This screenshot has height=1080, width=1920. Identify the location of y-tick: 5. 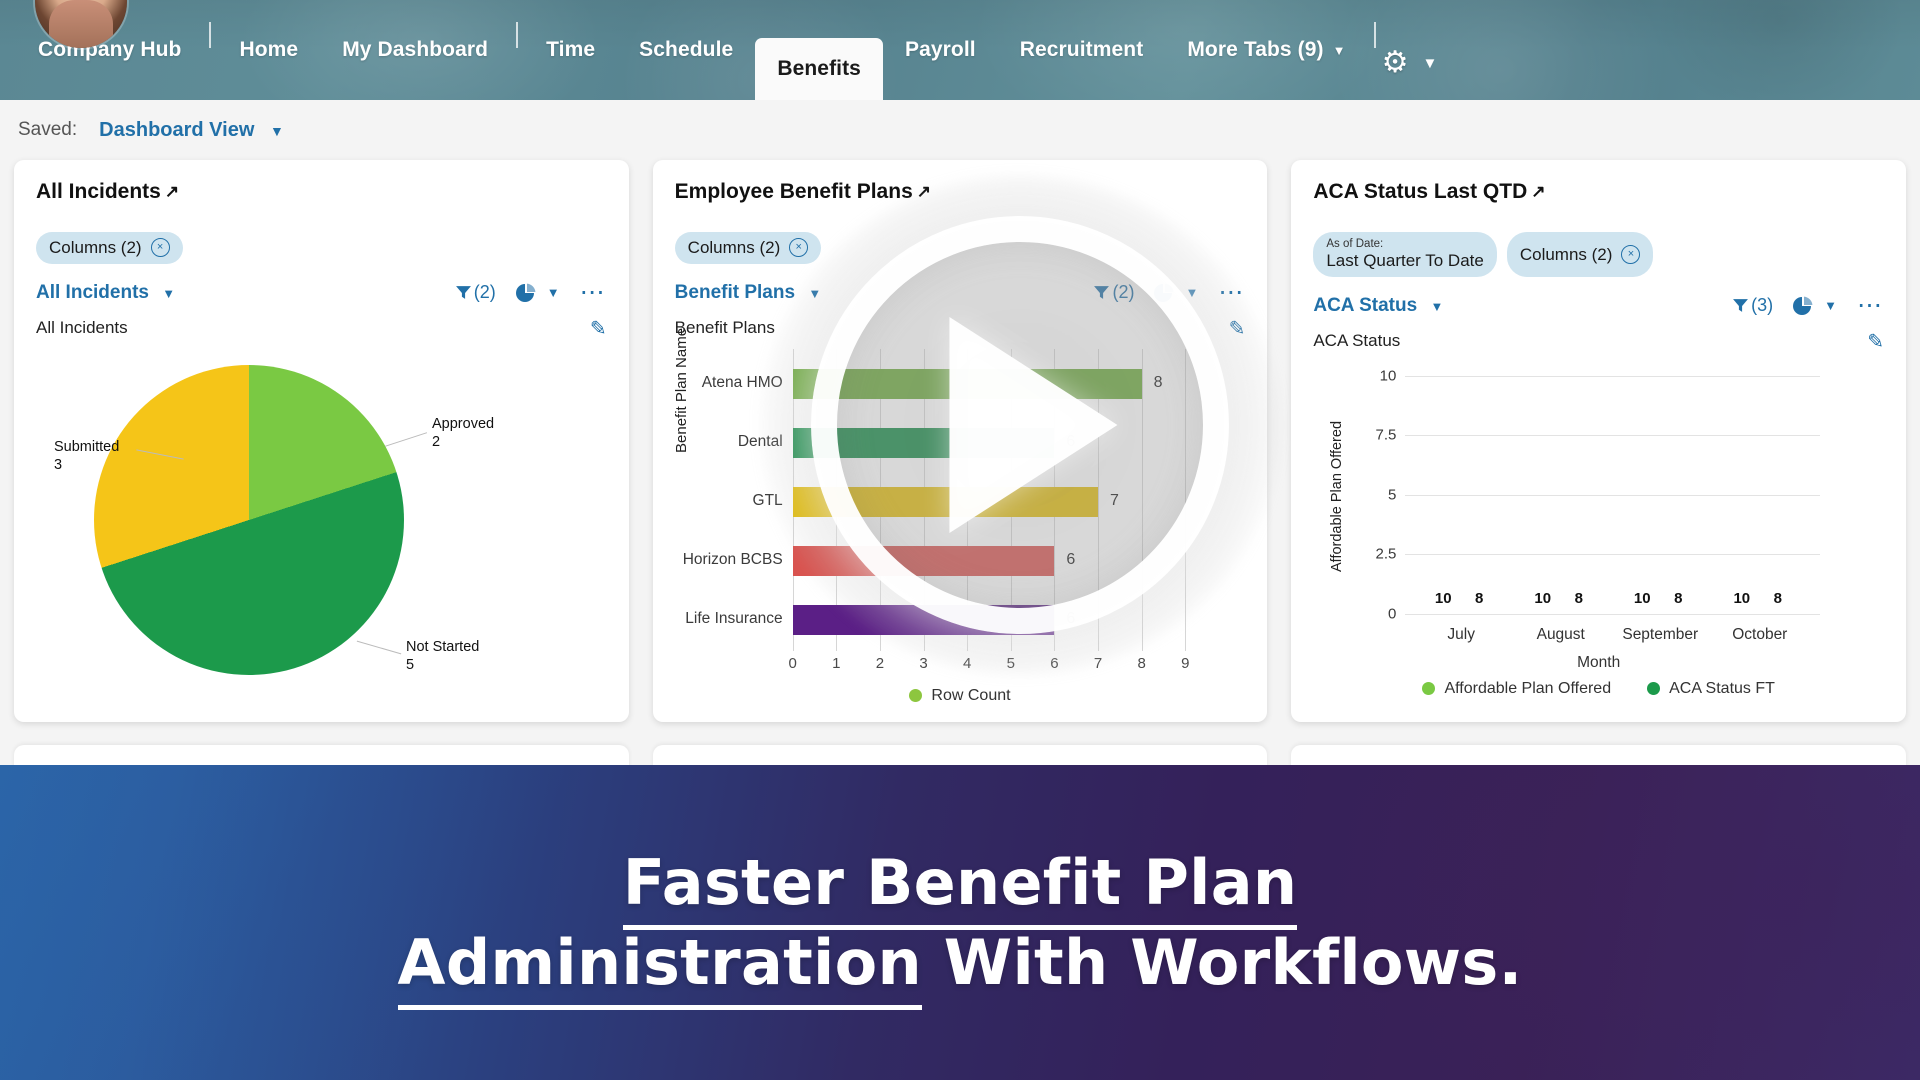
(1392, 495).